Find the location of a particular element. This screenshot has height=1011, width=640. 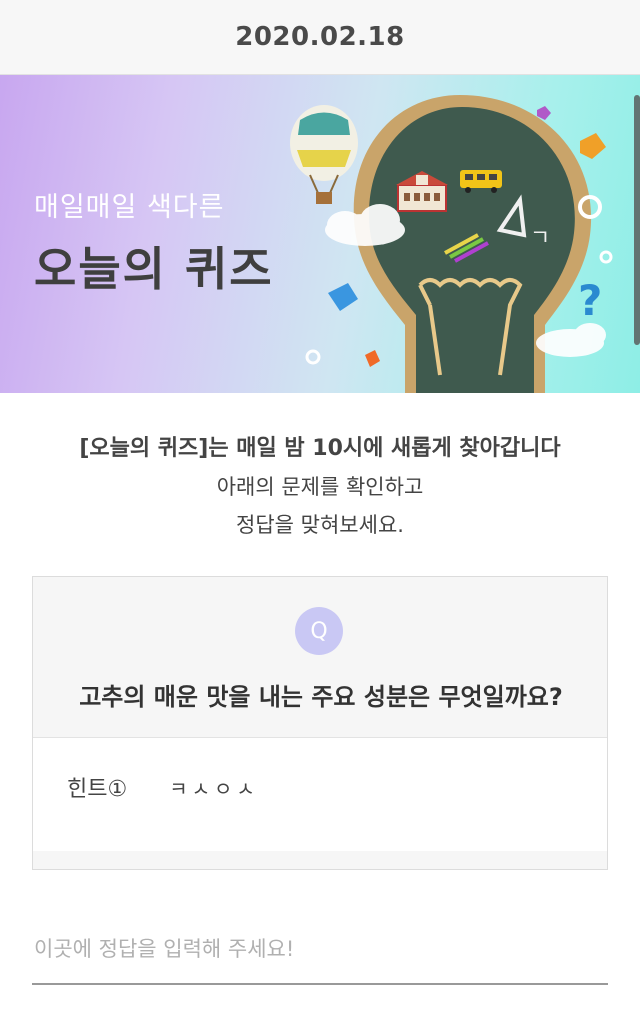

hint-value: ㅋㅅㅇㅅ is located at coordinates (214, 788).